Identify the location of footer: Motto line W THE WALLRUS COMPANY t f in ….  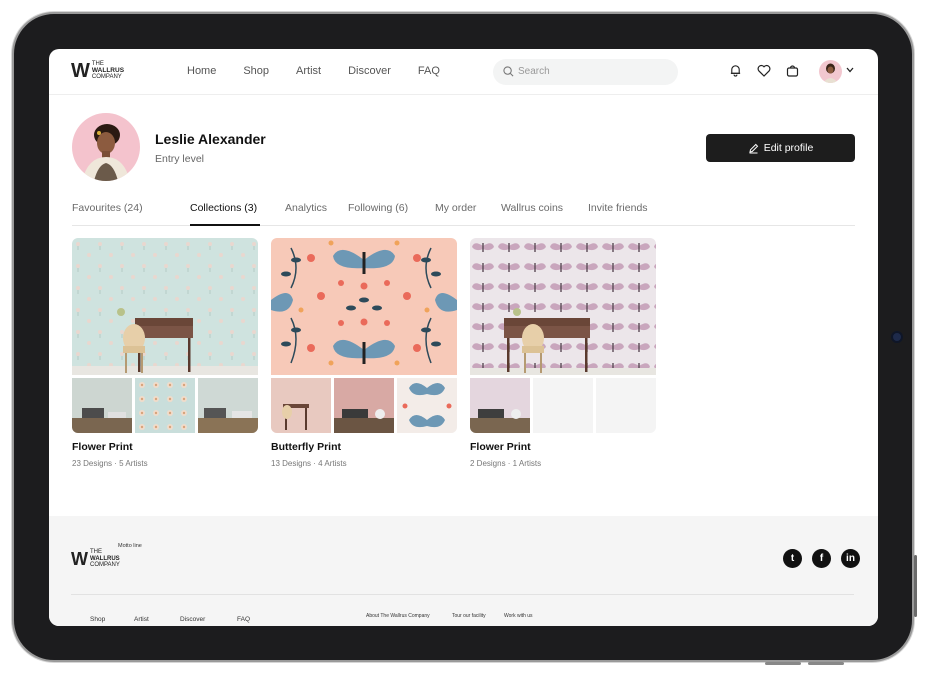
(463, 571).